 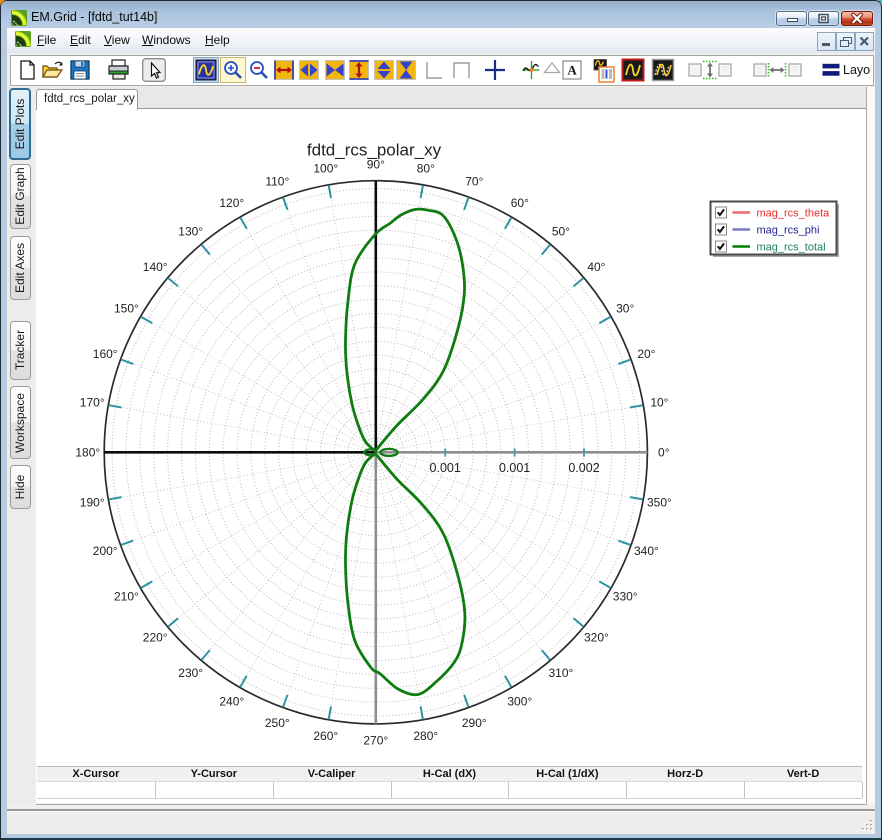 I want to click on svg-text: 60°, so click(x=520, y=203).